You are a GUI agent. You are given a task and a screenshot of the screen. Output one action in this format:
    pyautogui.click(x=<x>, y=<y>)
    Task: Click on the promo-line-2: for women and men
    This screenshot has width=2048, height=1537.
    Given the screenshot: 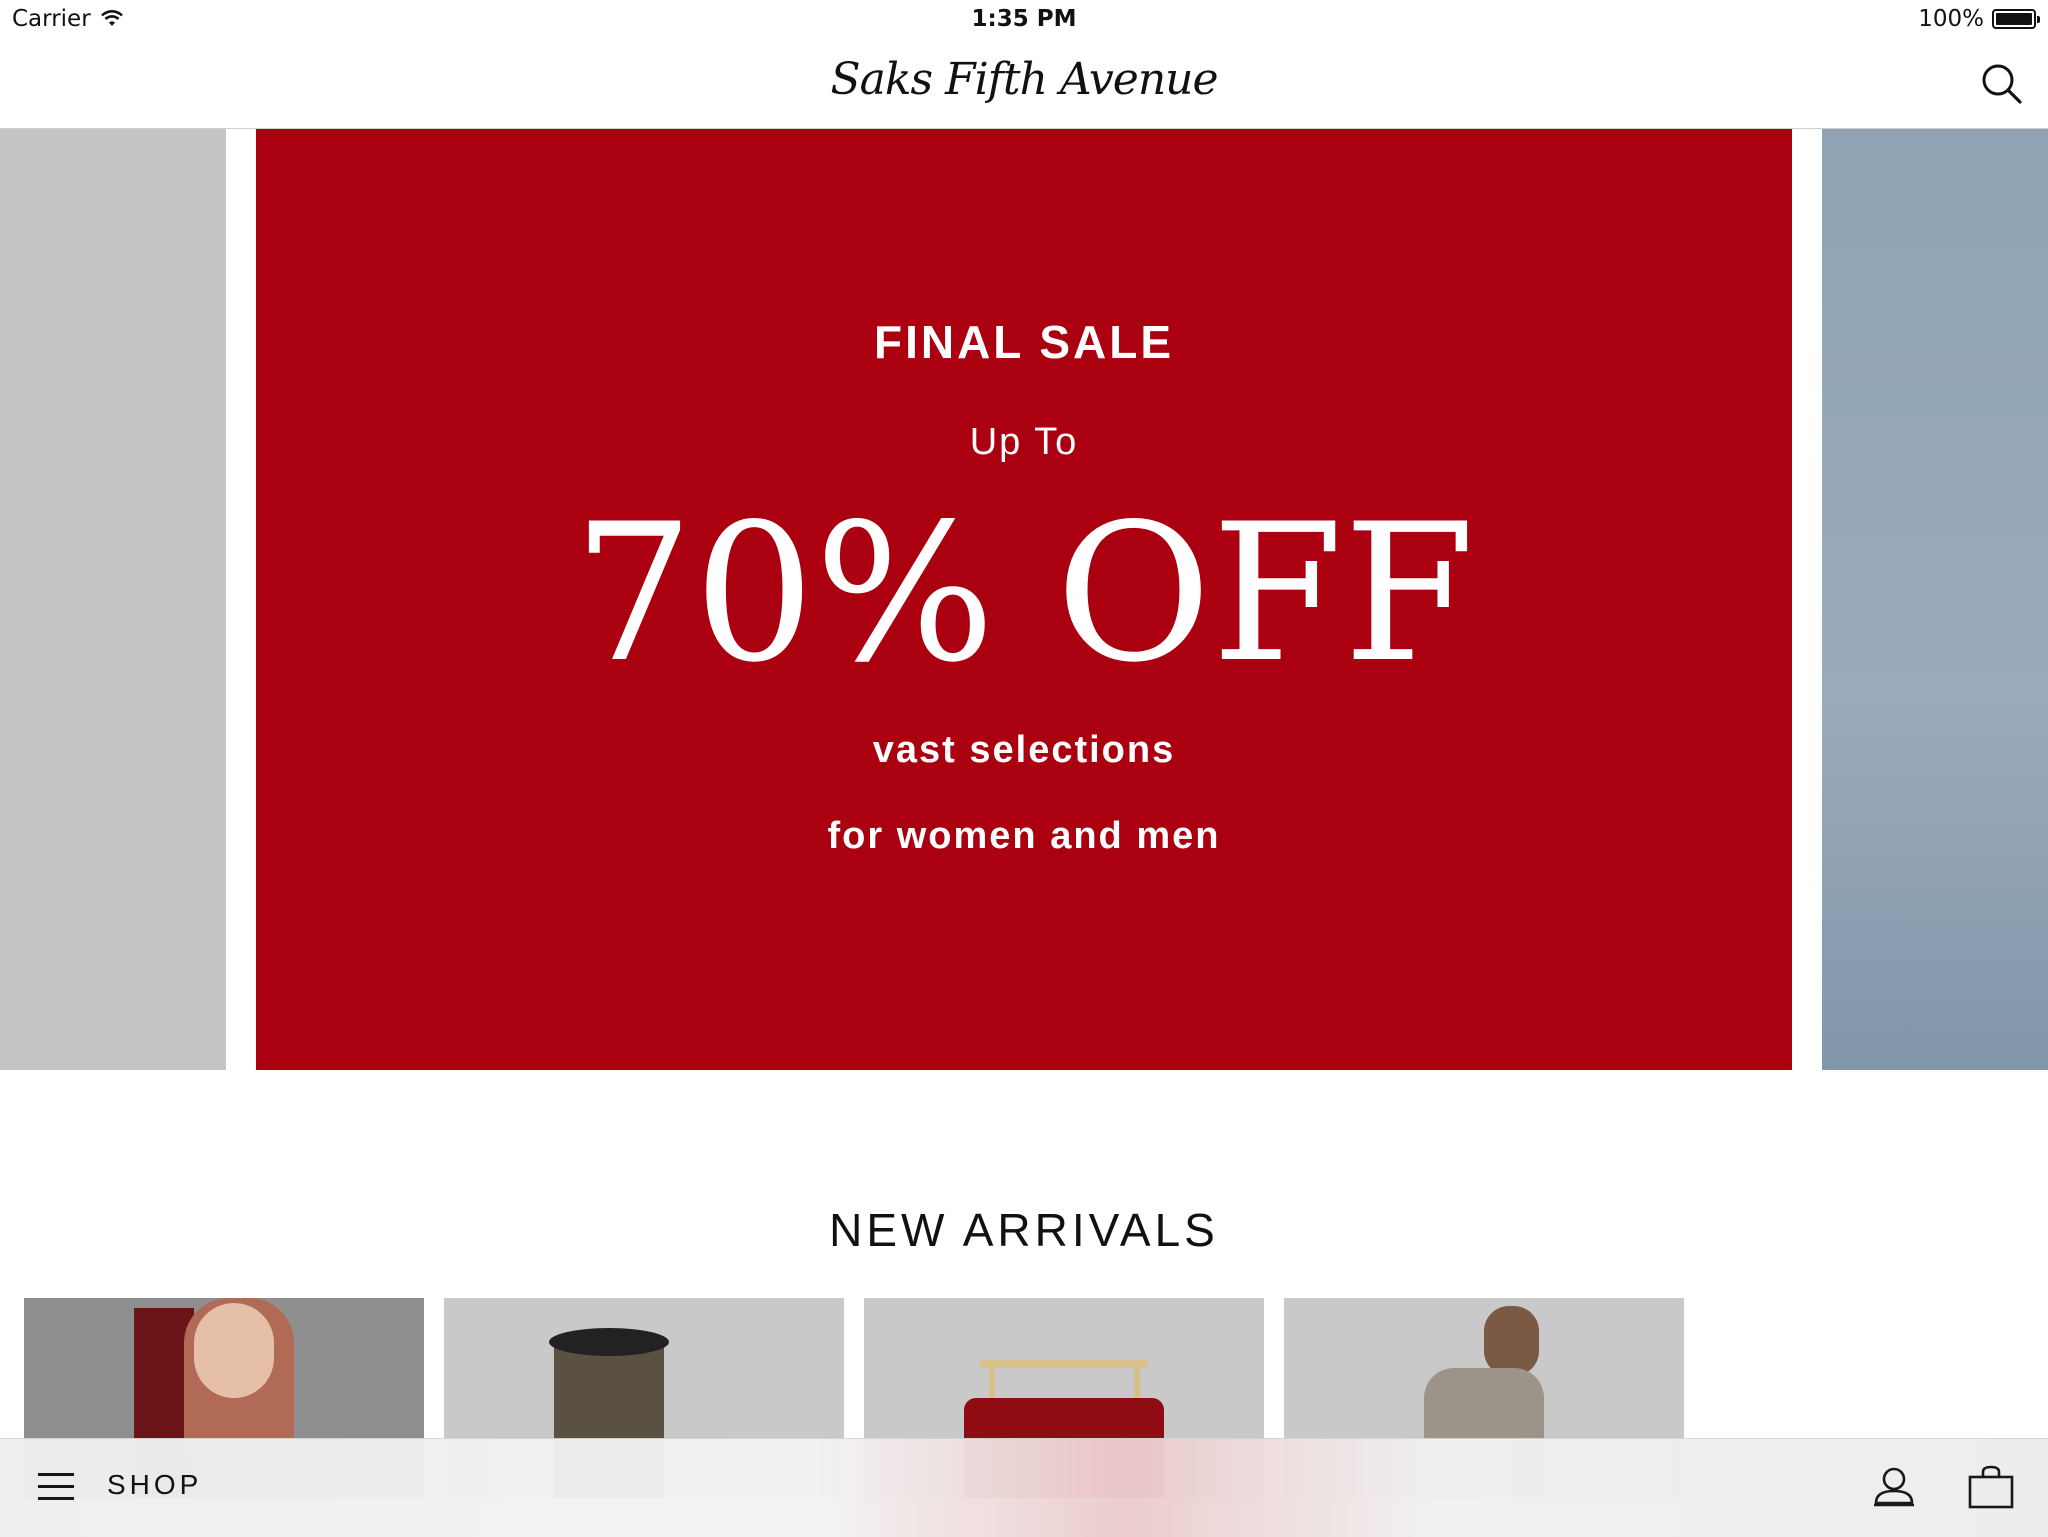 What is the action you would take?
    pyautogui.click(x=1024, y=836)
    